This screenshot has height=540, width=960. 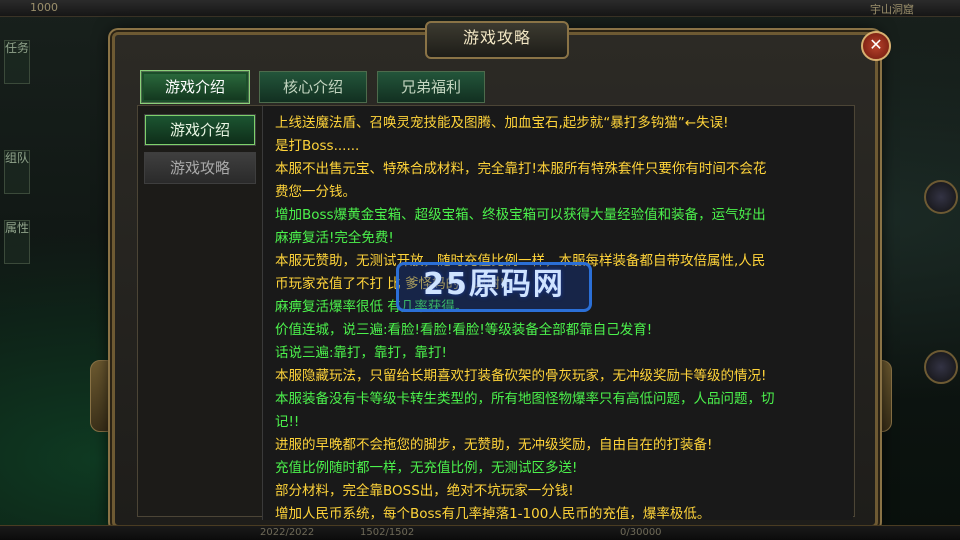 What do you see at coordinates (17, 62) in the screenshot?
I see `left-tab-quest: 任务` at bounding box center [17, 62].